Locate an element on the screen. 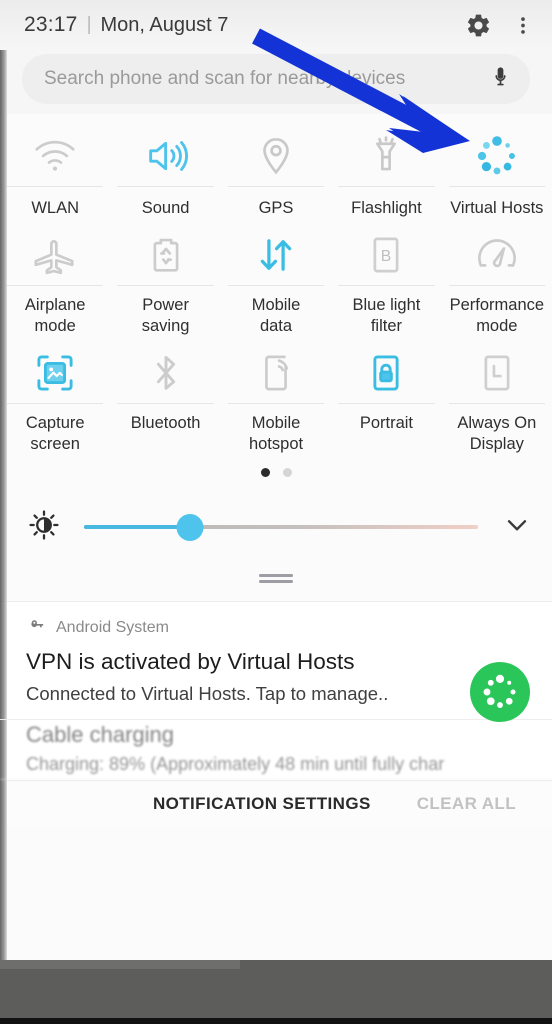 The height and width of the screenshot is (1024, 552). tile-always-on-display: Always On Display is located at coordinates (497, 396).